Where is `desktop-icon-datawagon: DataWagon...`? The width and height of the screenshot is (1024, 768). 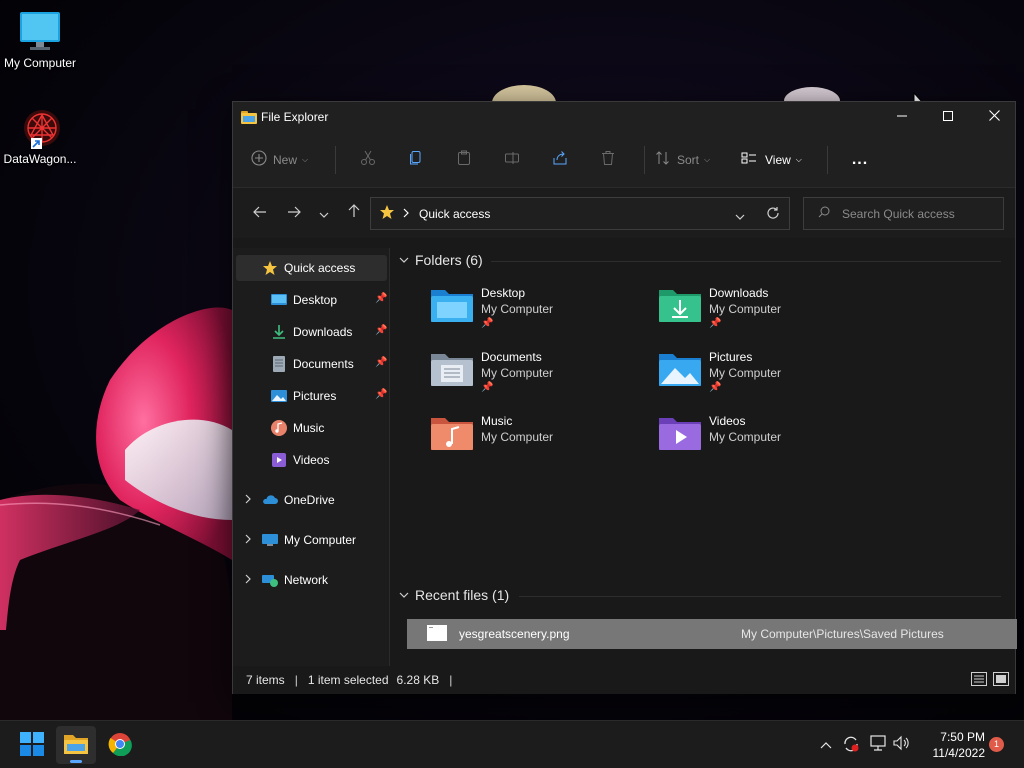 desktop-icon-datawagon: DataWagon... is located at coordinates (40, 136).